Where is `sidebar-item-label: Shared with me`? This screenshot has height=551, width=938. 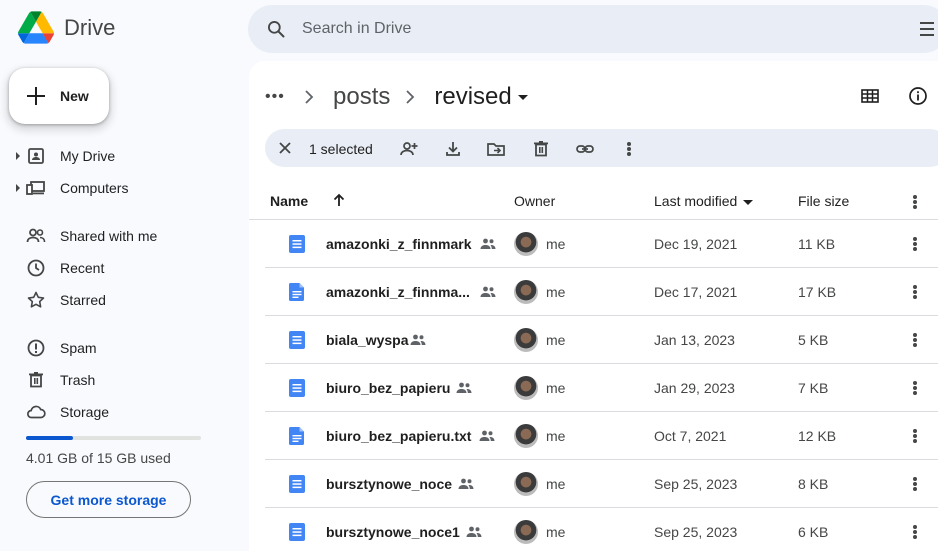
sidebar-item-label: Shared with me is located at coordinates (109, 236).